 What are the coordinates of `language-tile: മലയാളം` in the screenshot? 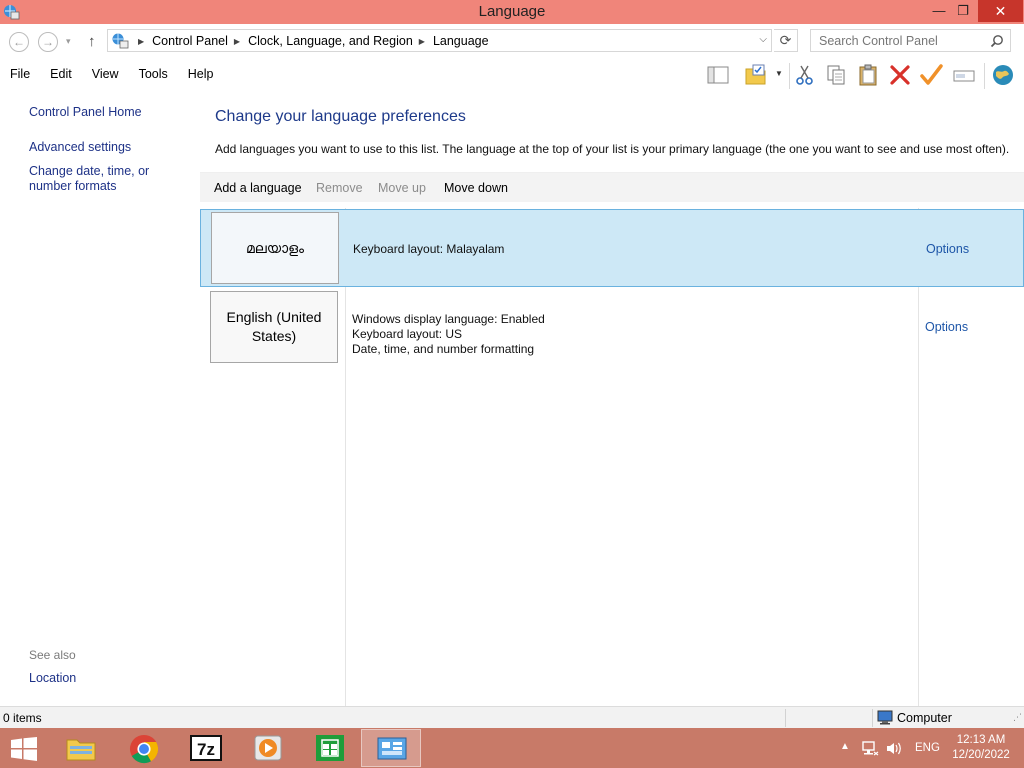 It's located at (275, 248).